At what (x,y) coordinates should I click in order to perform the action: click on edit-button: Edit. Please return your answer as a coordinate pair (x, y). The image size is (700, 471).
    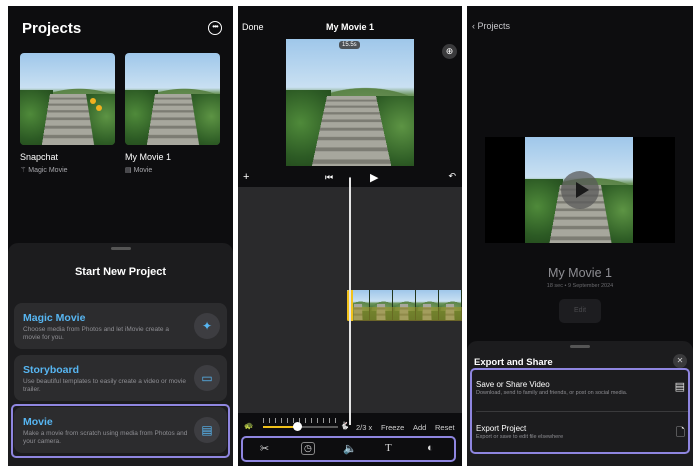
    Looking at the image, I should click on (580, 311).